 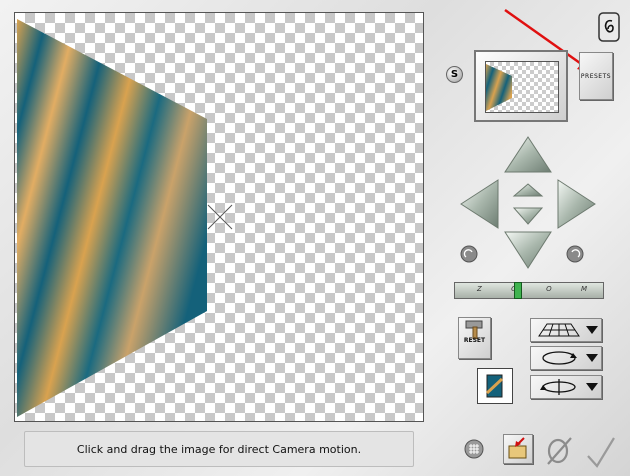 I want to click on center-up-icon, so click(x=528, y=190).